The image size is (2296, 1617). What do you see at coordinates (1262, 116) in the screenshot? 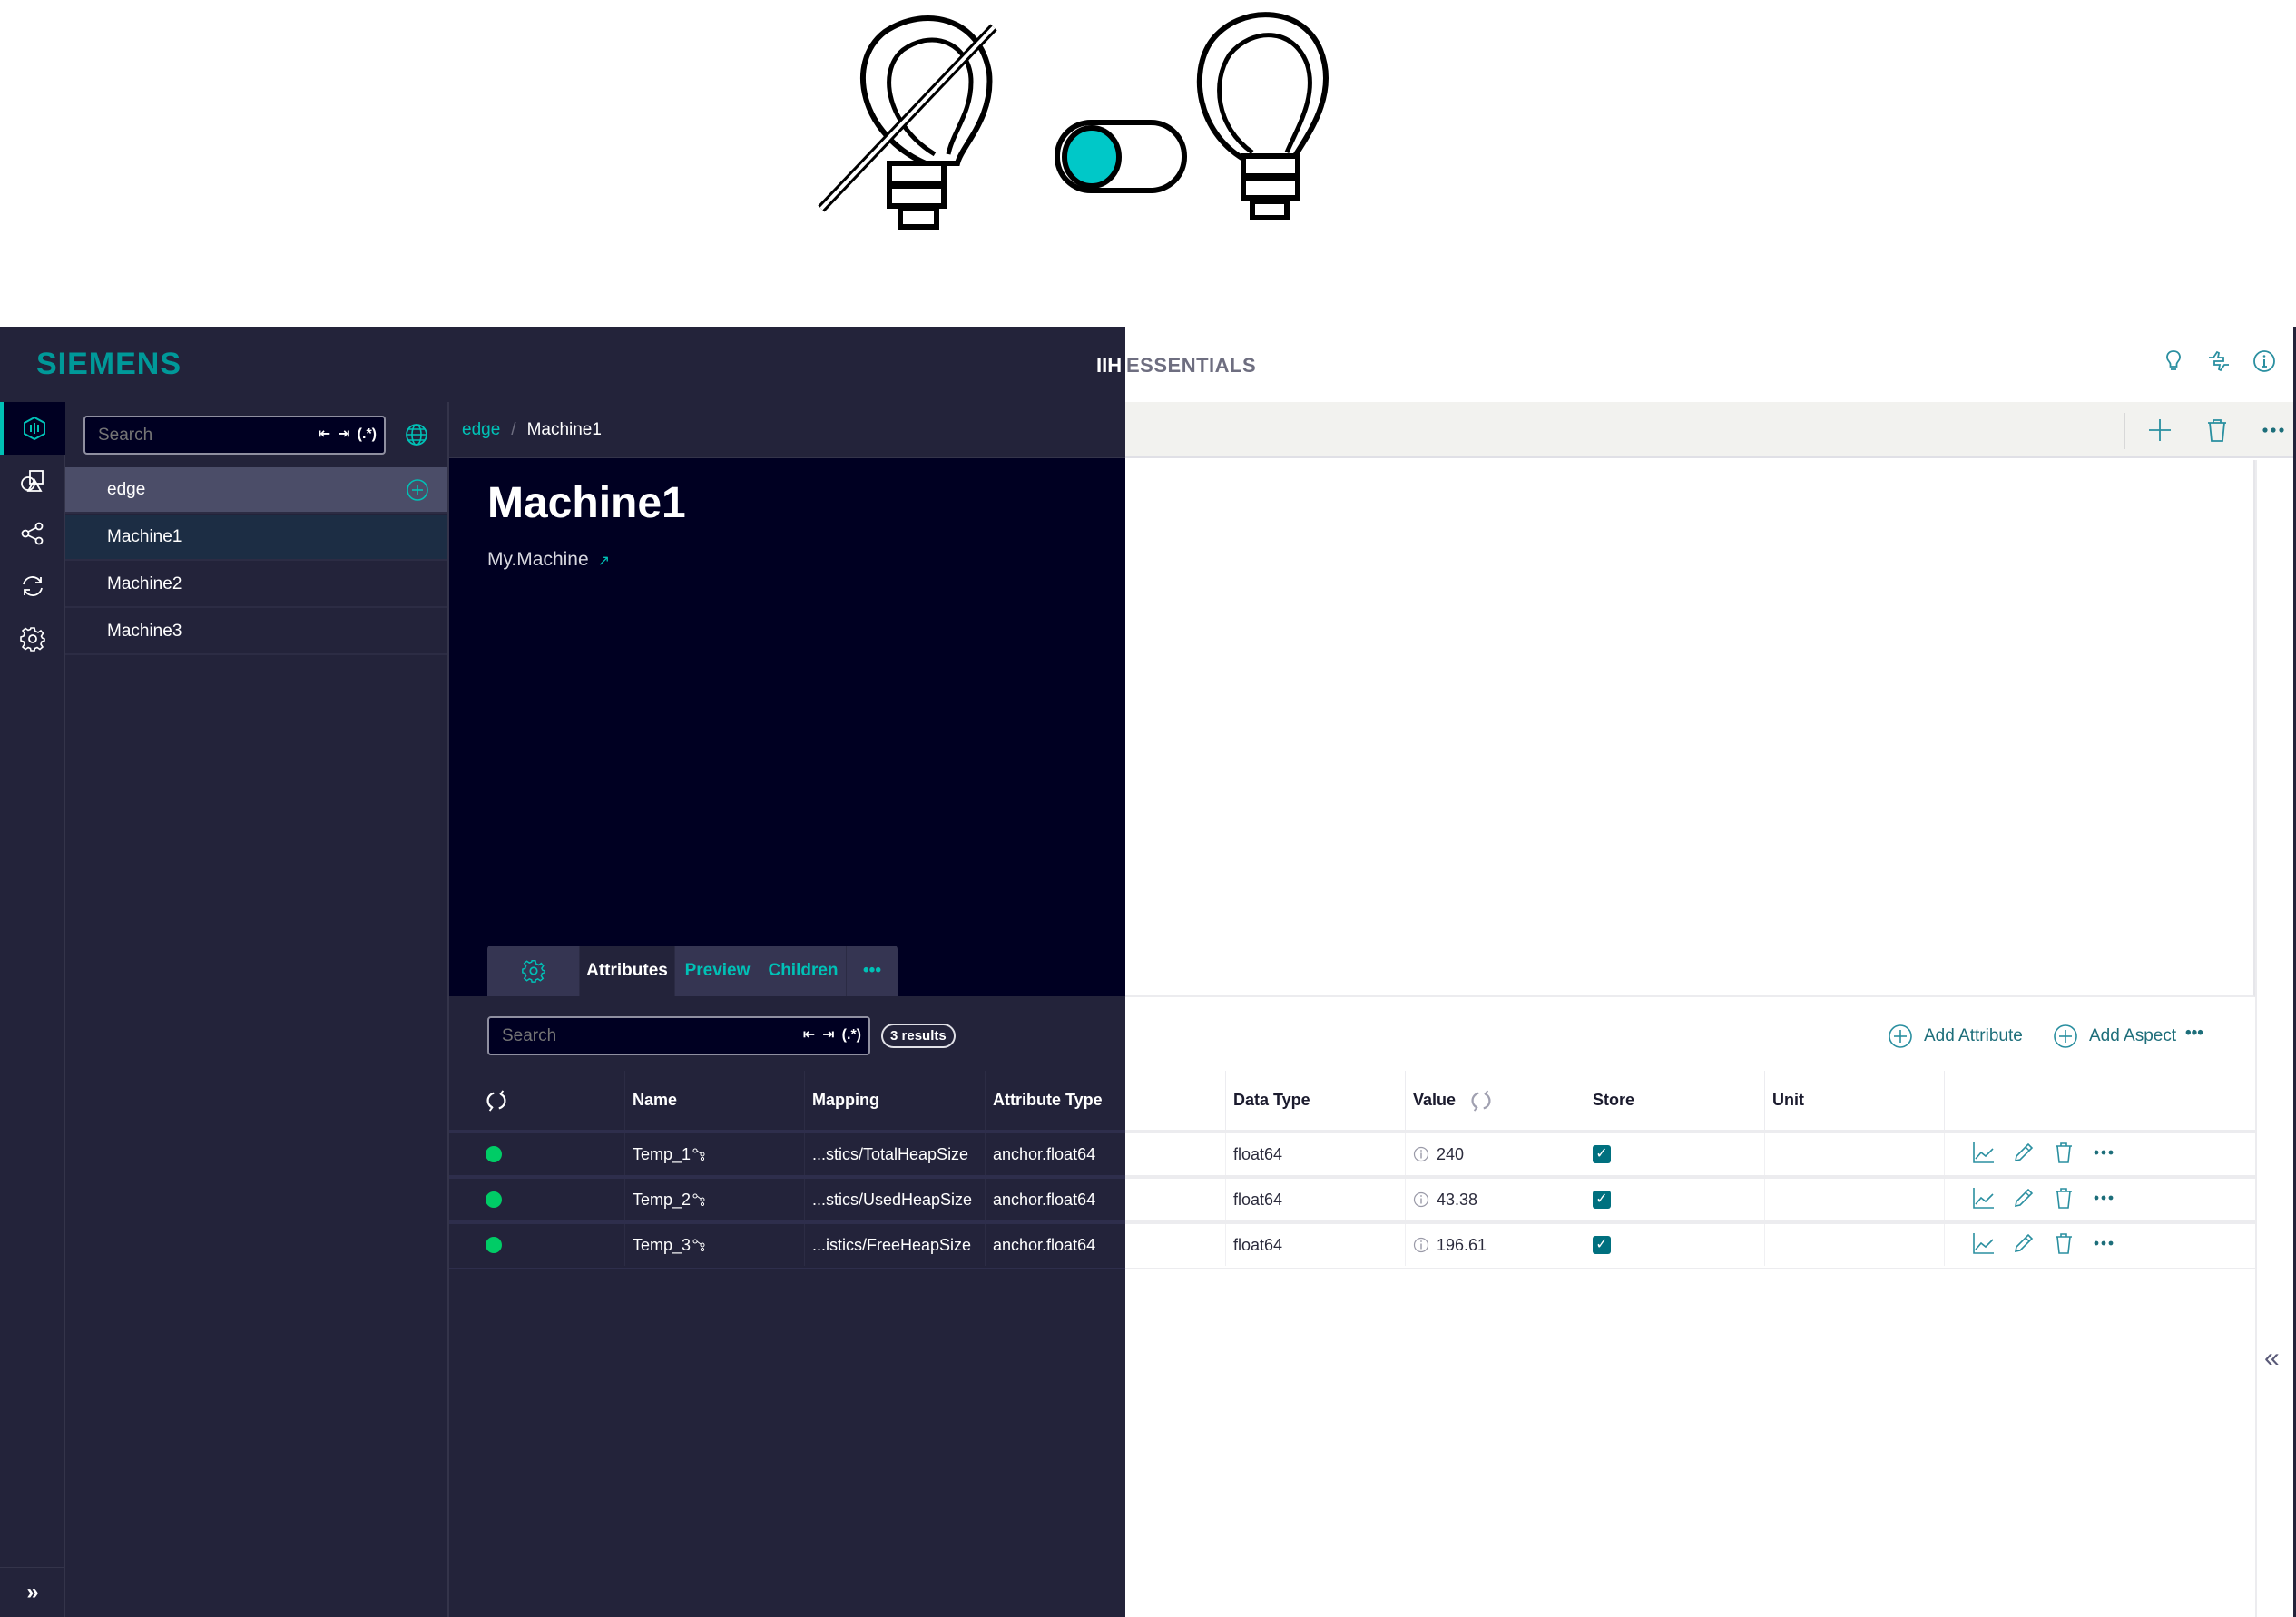
I see `light-on-icon` at bounding box center [1262, 116].